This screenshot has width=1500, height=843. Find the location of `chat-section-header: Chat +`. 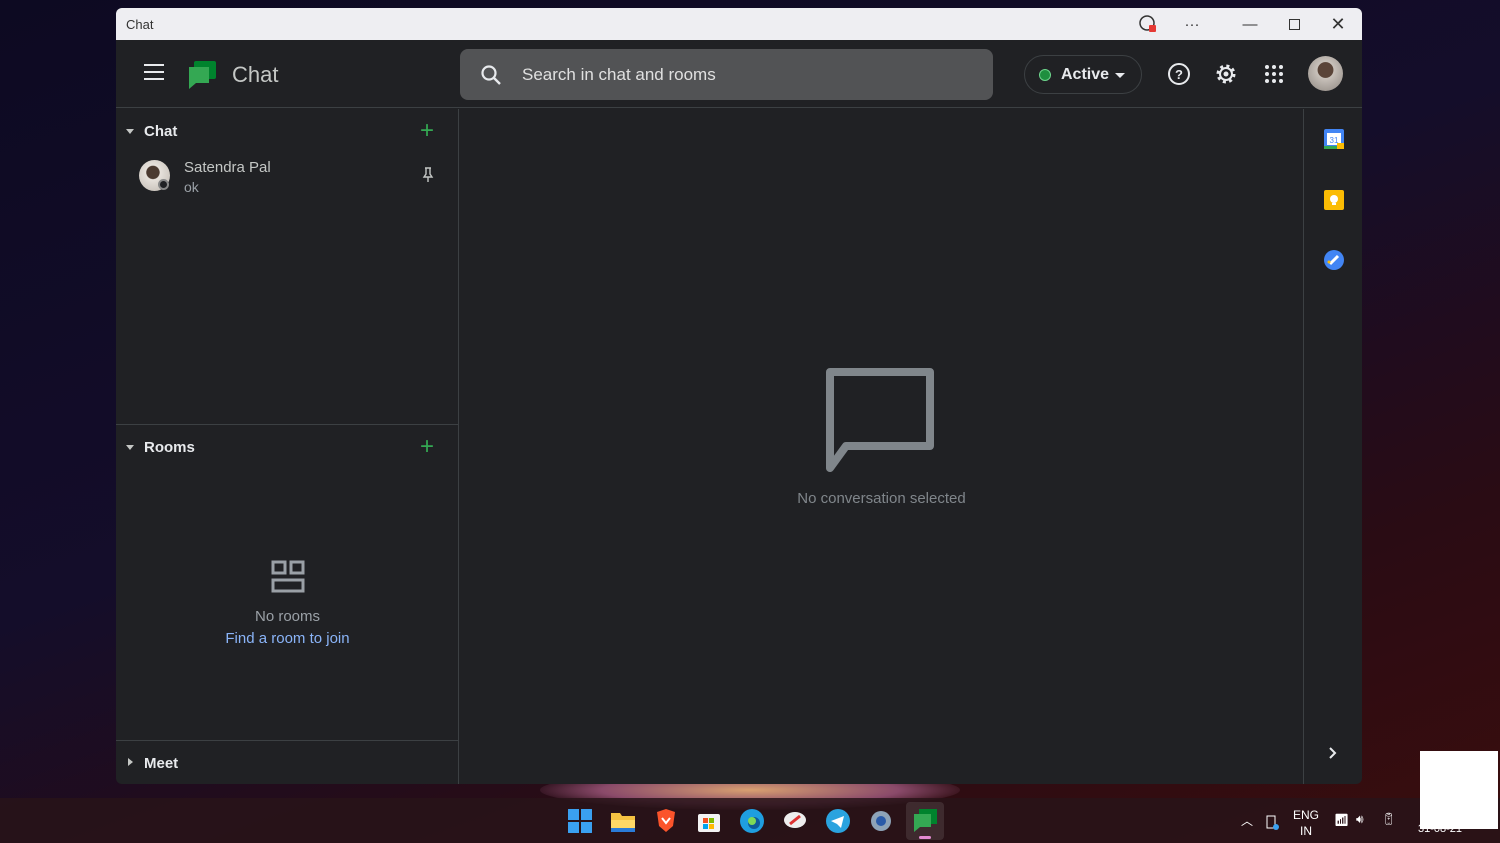

chat-section-header: Chat + is located at coordinates (287, 131).